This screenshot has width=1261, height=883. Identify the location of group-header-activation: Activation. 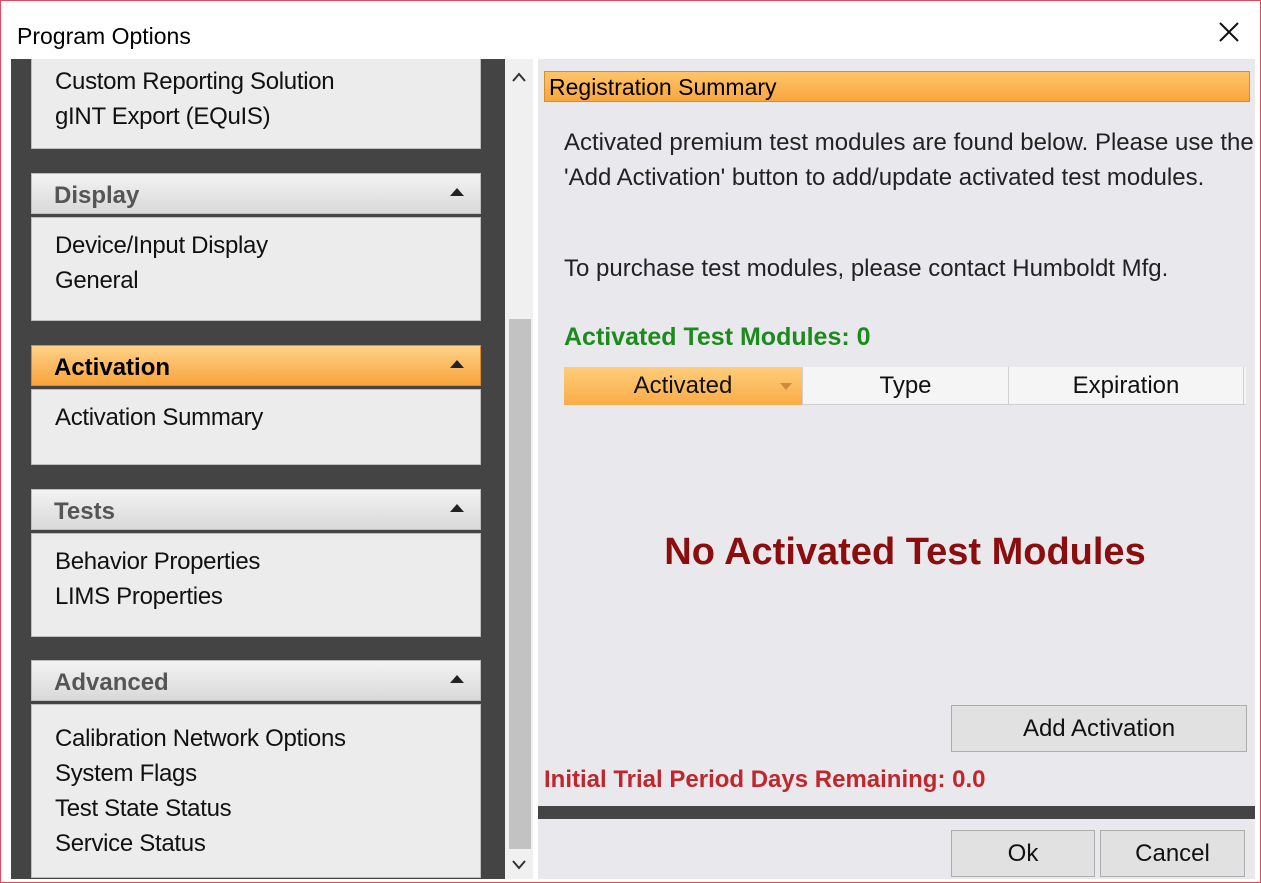
(256, 365).